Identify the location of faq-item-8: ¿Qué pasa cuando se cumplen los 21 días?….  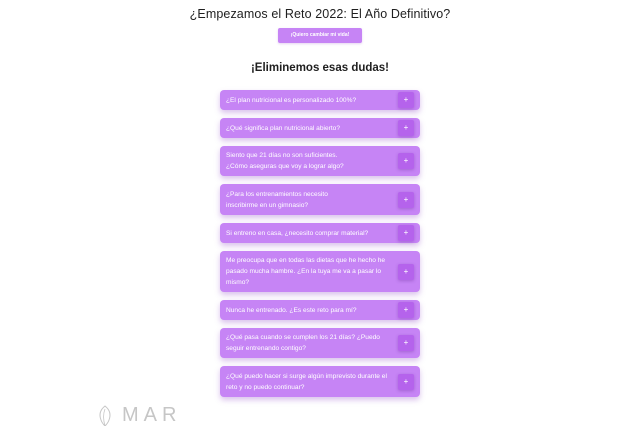
(320, 343).